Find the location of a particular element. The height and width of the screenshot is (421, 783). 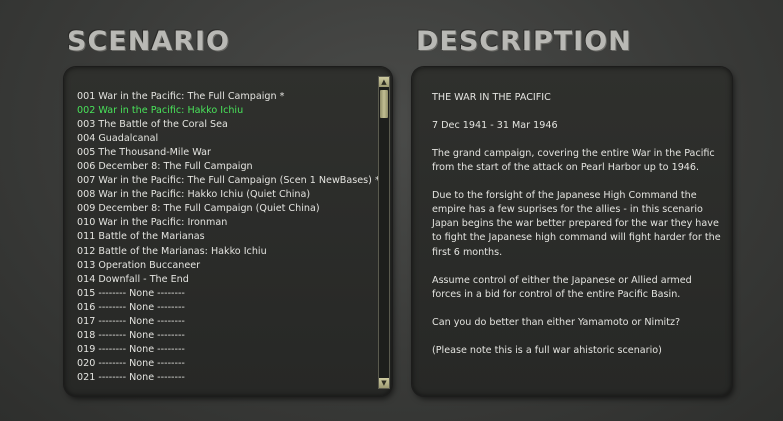

scenario-list-item: 002 War in the Pacific: Hakko Ichiu is located at coordinates (227, 111).